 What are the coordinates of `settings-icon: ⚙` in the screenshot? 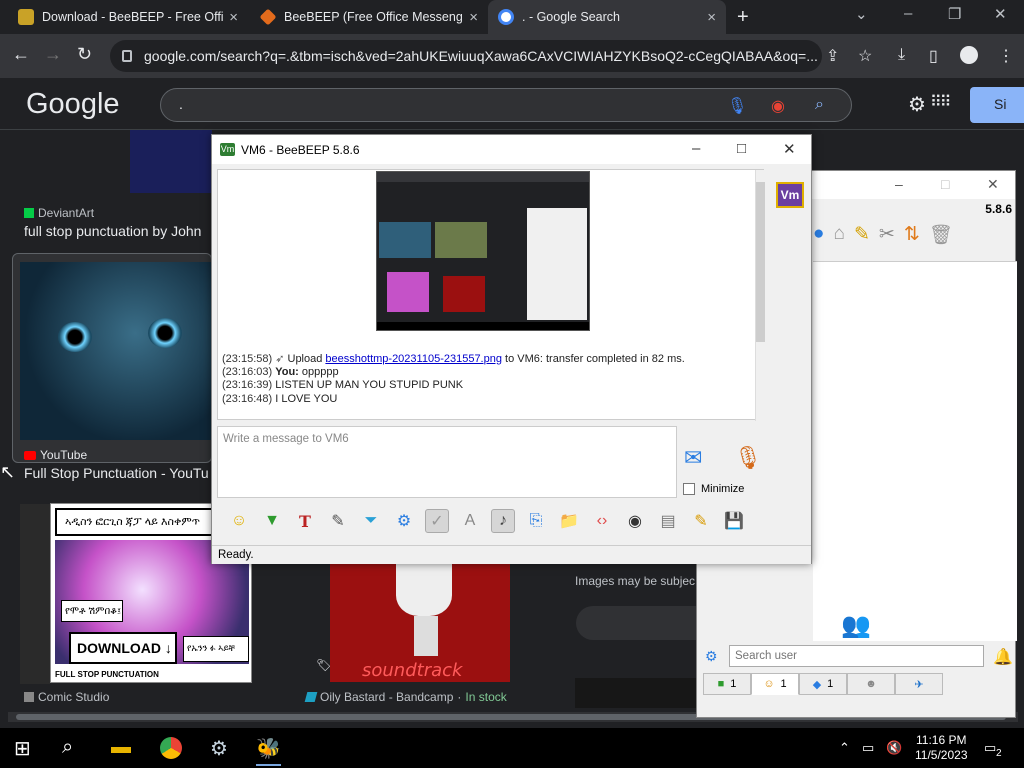 It's located at (917, 104).